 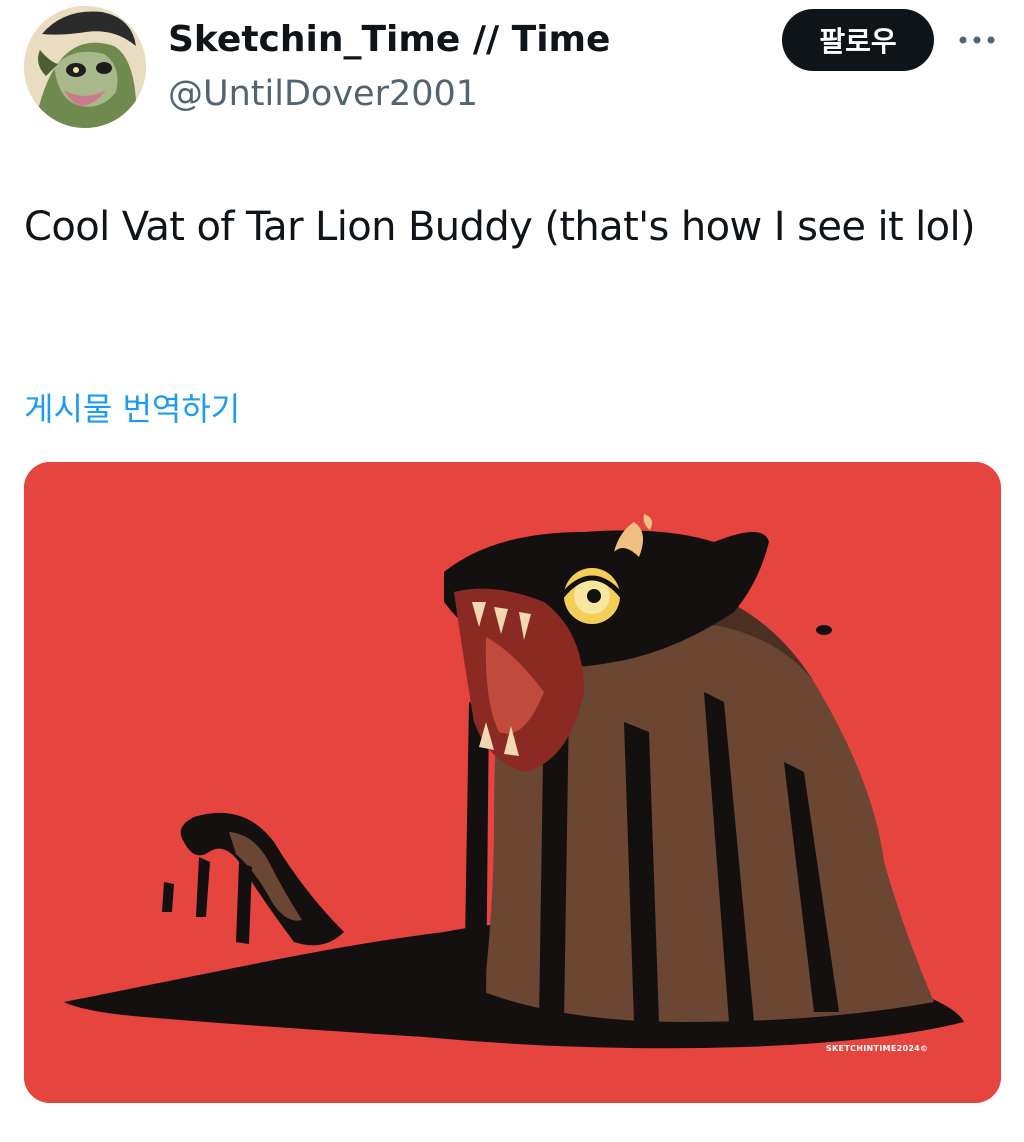 What do you see at coordinates (858, 40) in the screenshot?
I see `follow-button: 팔로우` at bounding box center [858, 40].